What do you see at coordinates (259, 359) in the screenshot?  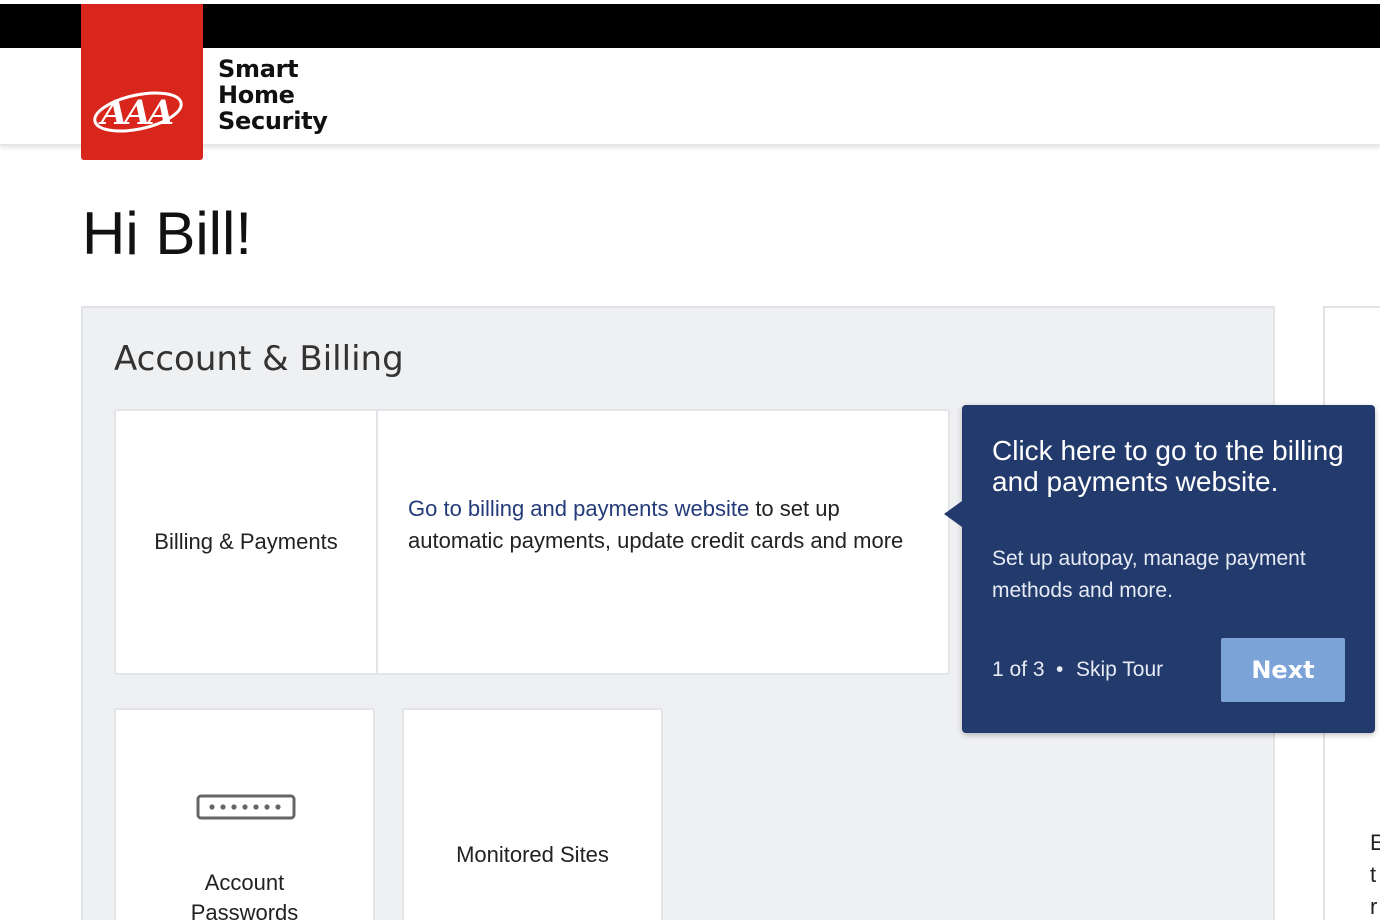 I see `account-billing-title: Account & Billing` at bounding box center [259, 359].